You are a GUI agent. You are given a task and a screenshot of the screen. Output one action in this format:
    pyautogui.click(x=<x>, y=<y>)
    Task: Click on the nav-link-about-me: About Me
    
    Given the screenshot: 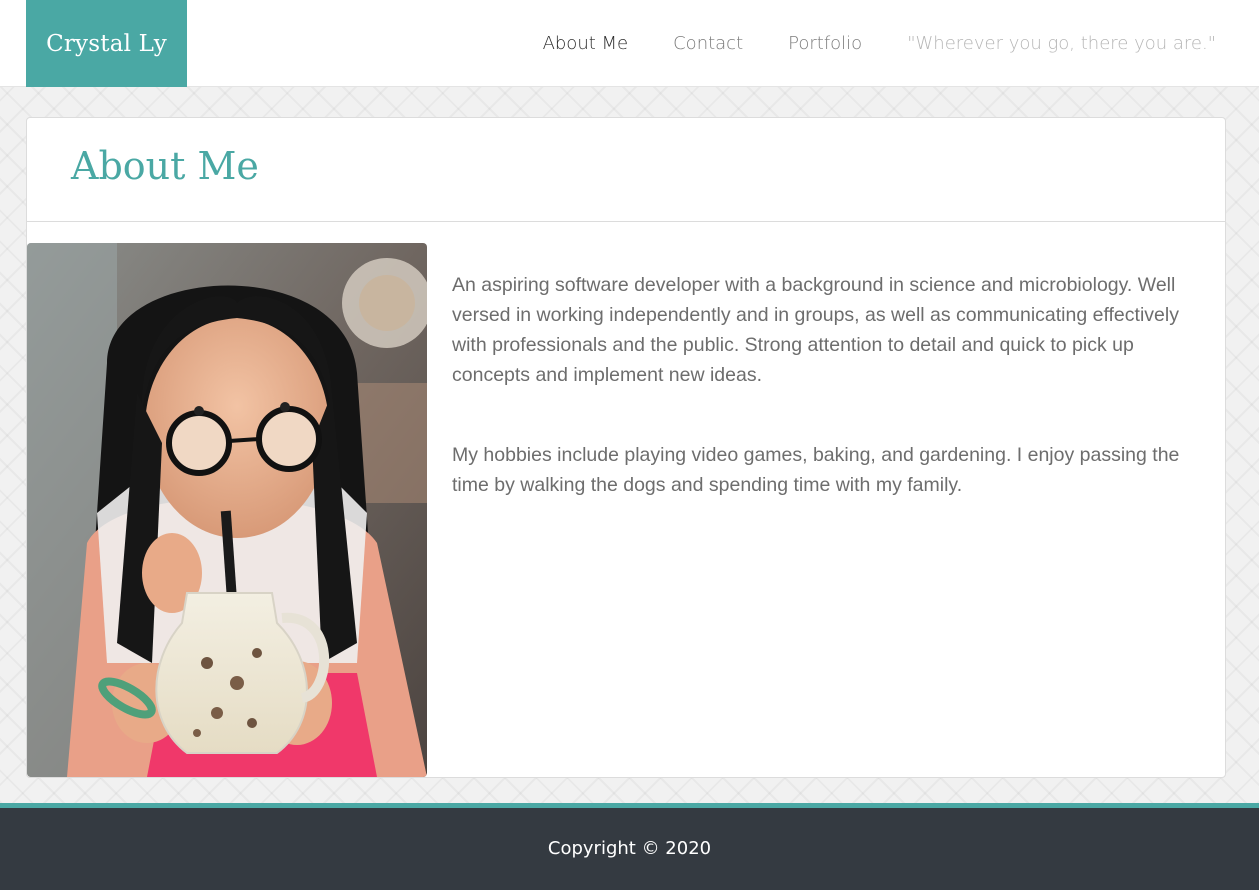 What is the action you would take?
    pyautogui.click(x=586, y=43)
    